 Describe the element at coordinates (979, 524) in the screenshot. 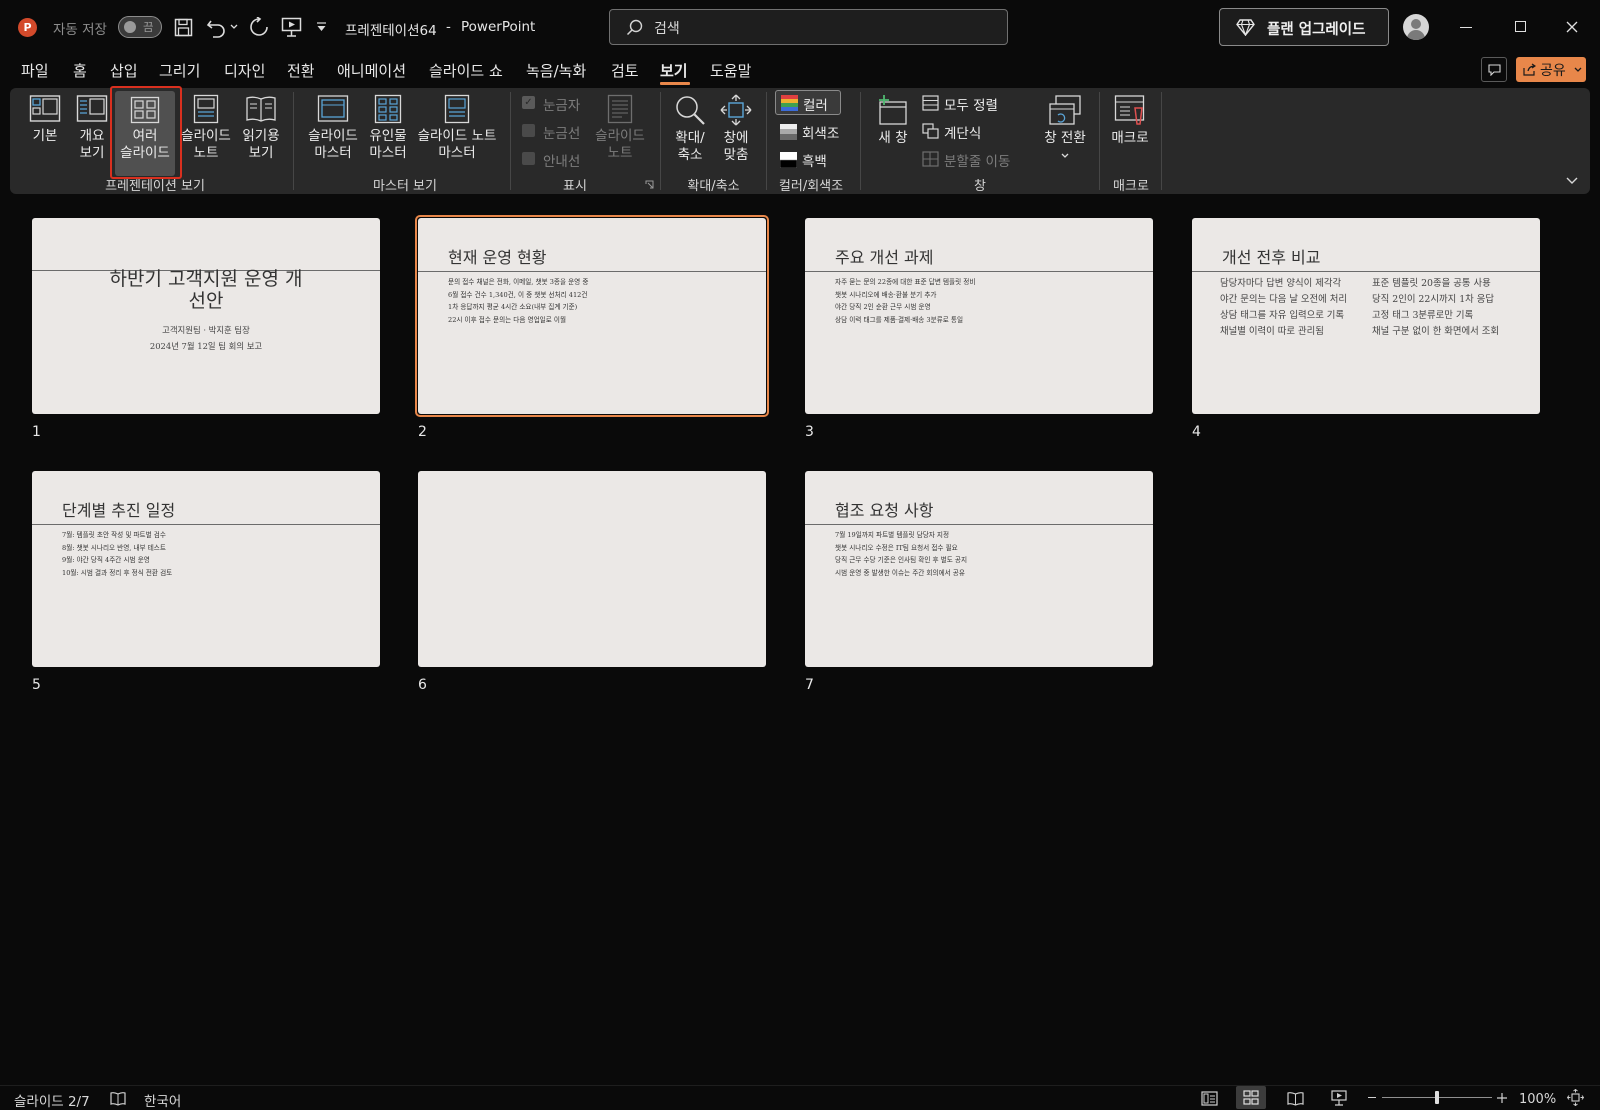

I see `slide-title-rule` at that location.